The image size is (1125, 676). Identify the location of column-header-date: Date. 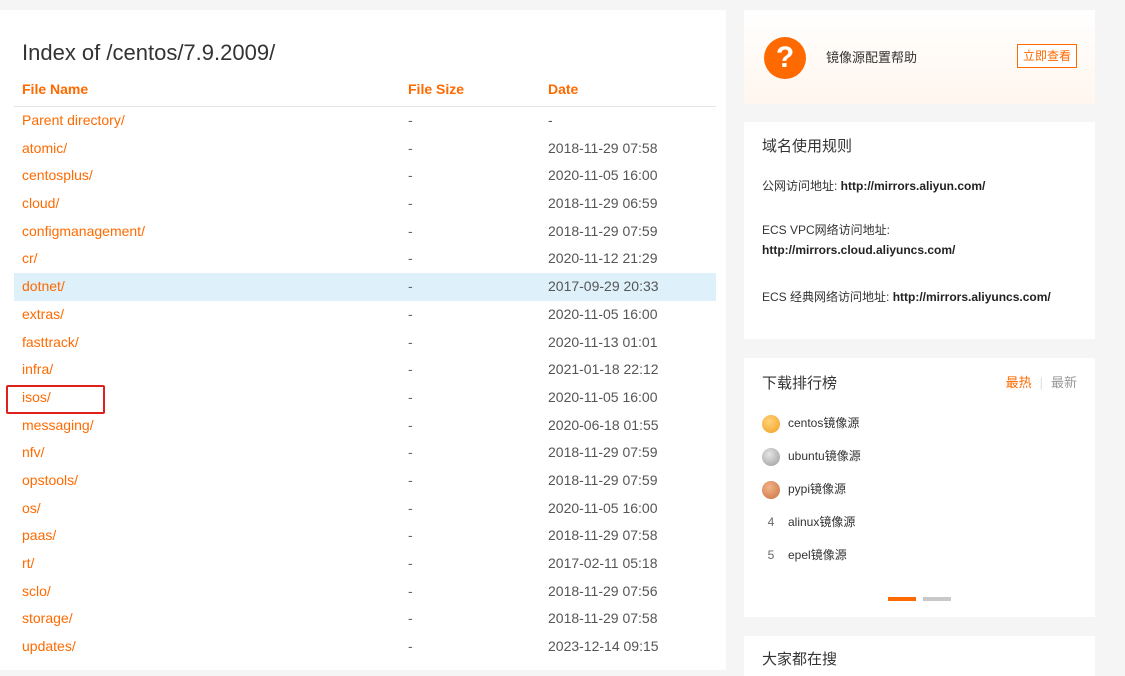
(563, 89).